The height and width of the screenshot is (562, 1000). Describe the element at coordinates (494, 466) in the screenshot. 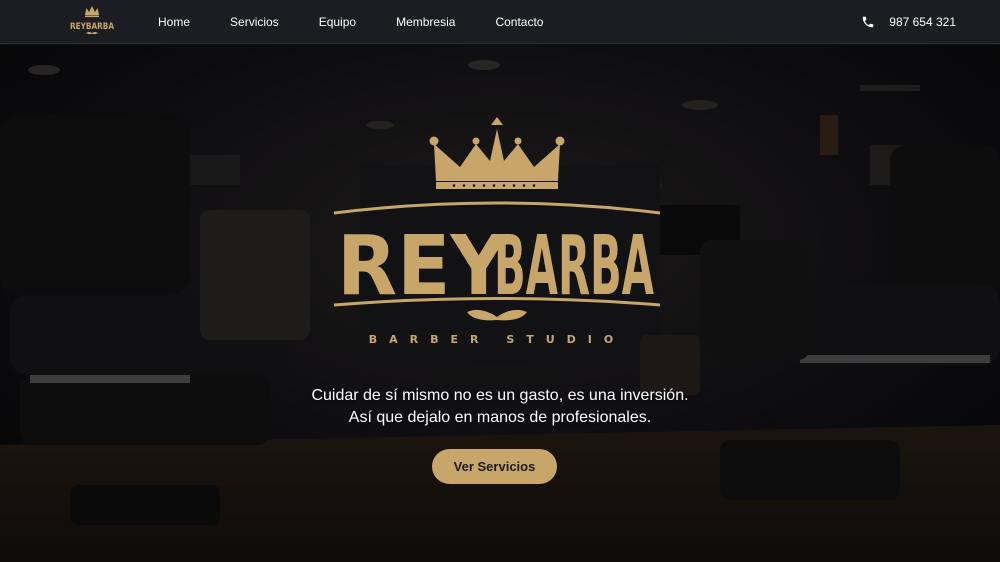

I see `ver-servicios-button: Ver Servicios` at that location.